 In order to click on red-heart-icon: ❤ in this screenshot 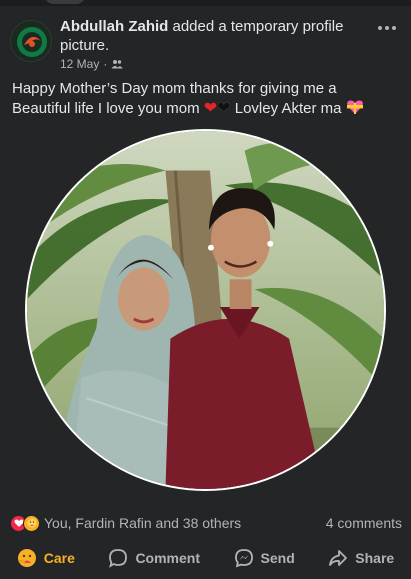, I will do `click(210, 108)`.